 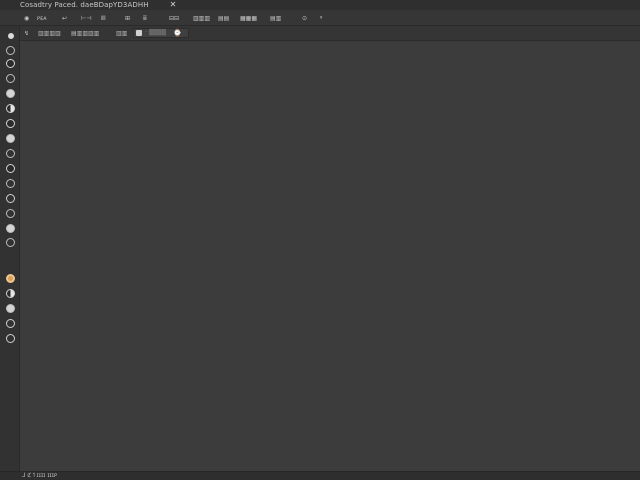 I want to click on small-dot-icon, so click(x=10, y=36).